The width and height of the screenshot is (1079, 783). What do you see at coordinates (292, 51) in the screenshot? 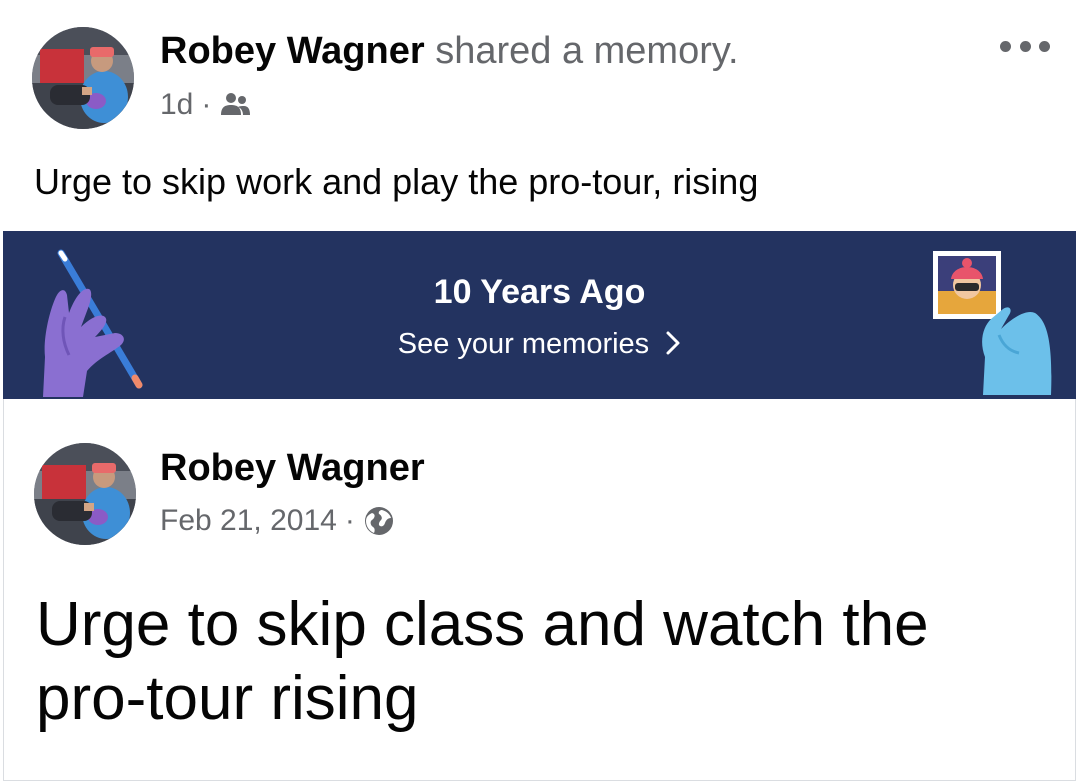
I see `author-name: Robey Wagner` at bounding box center [292, 51].